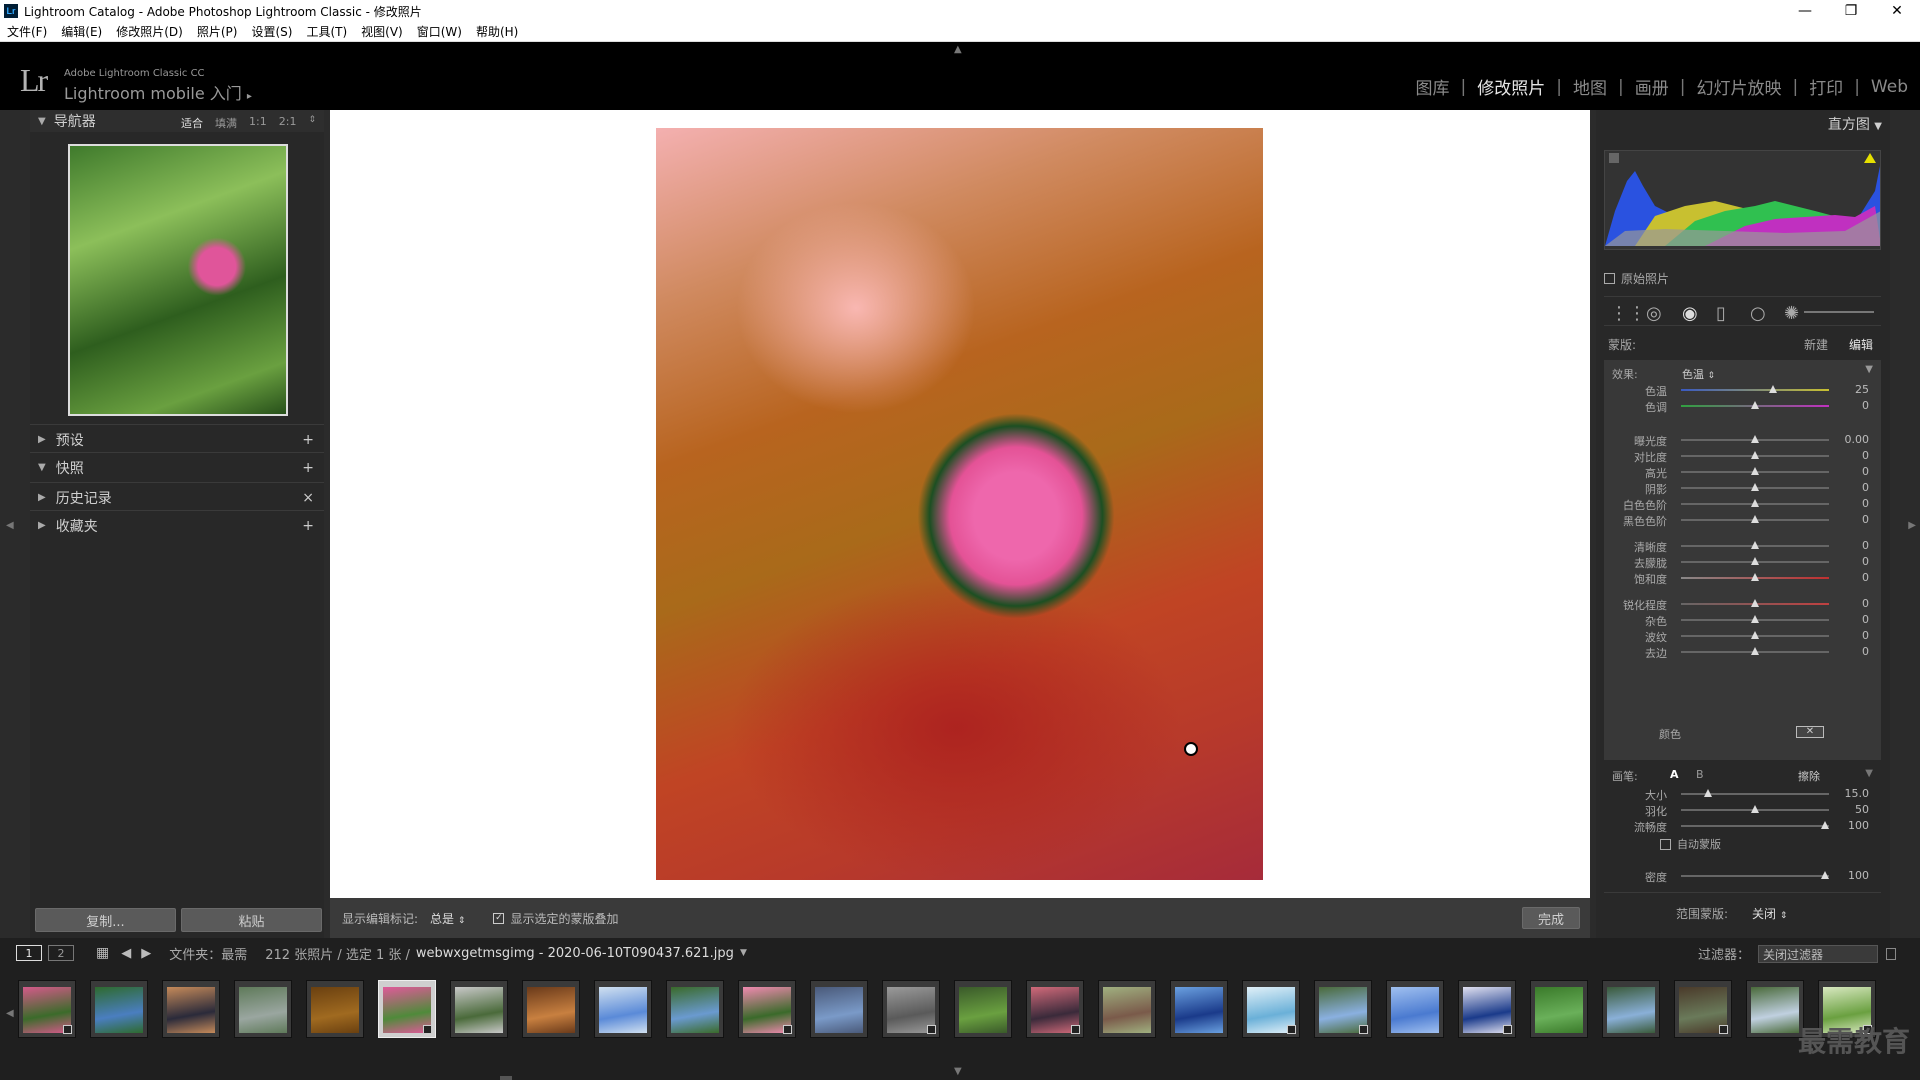  Describe the element at coordinates (506, 1078) in the screenshot. I see `filmstrip-scrollbar` at that location.